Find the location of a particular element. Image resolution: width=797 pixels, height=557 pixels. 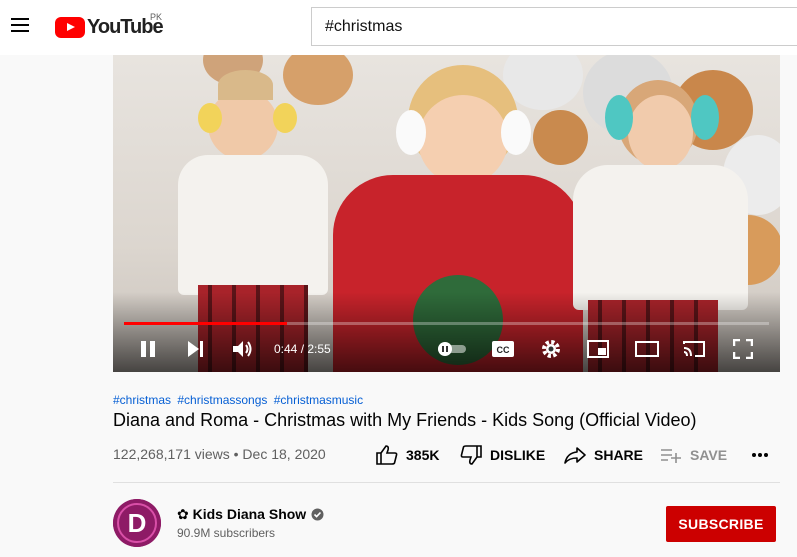

dislike-label: DISLIKE is located at coordinates (518, 455).